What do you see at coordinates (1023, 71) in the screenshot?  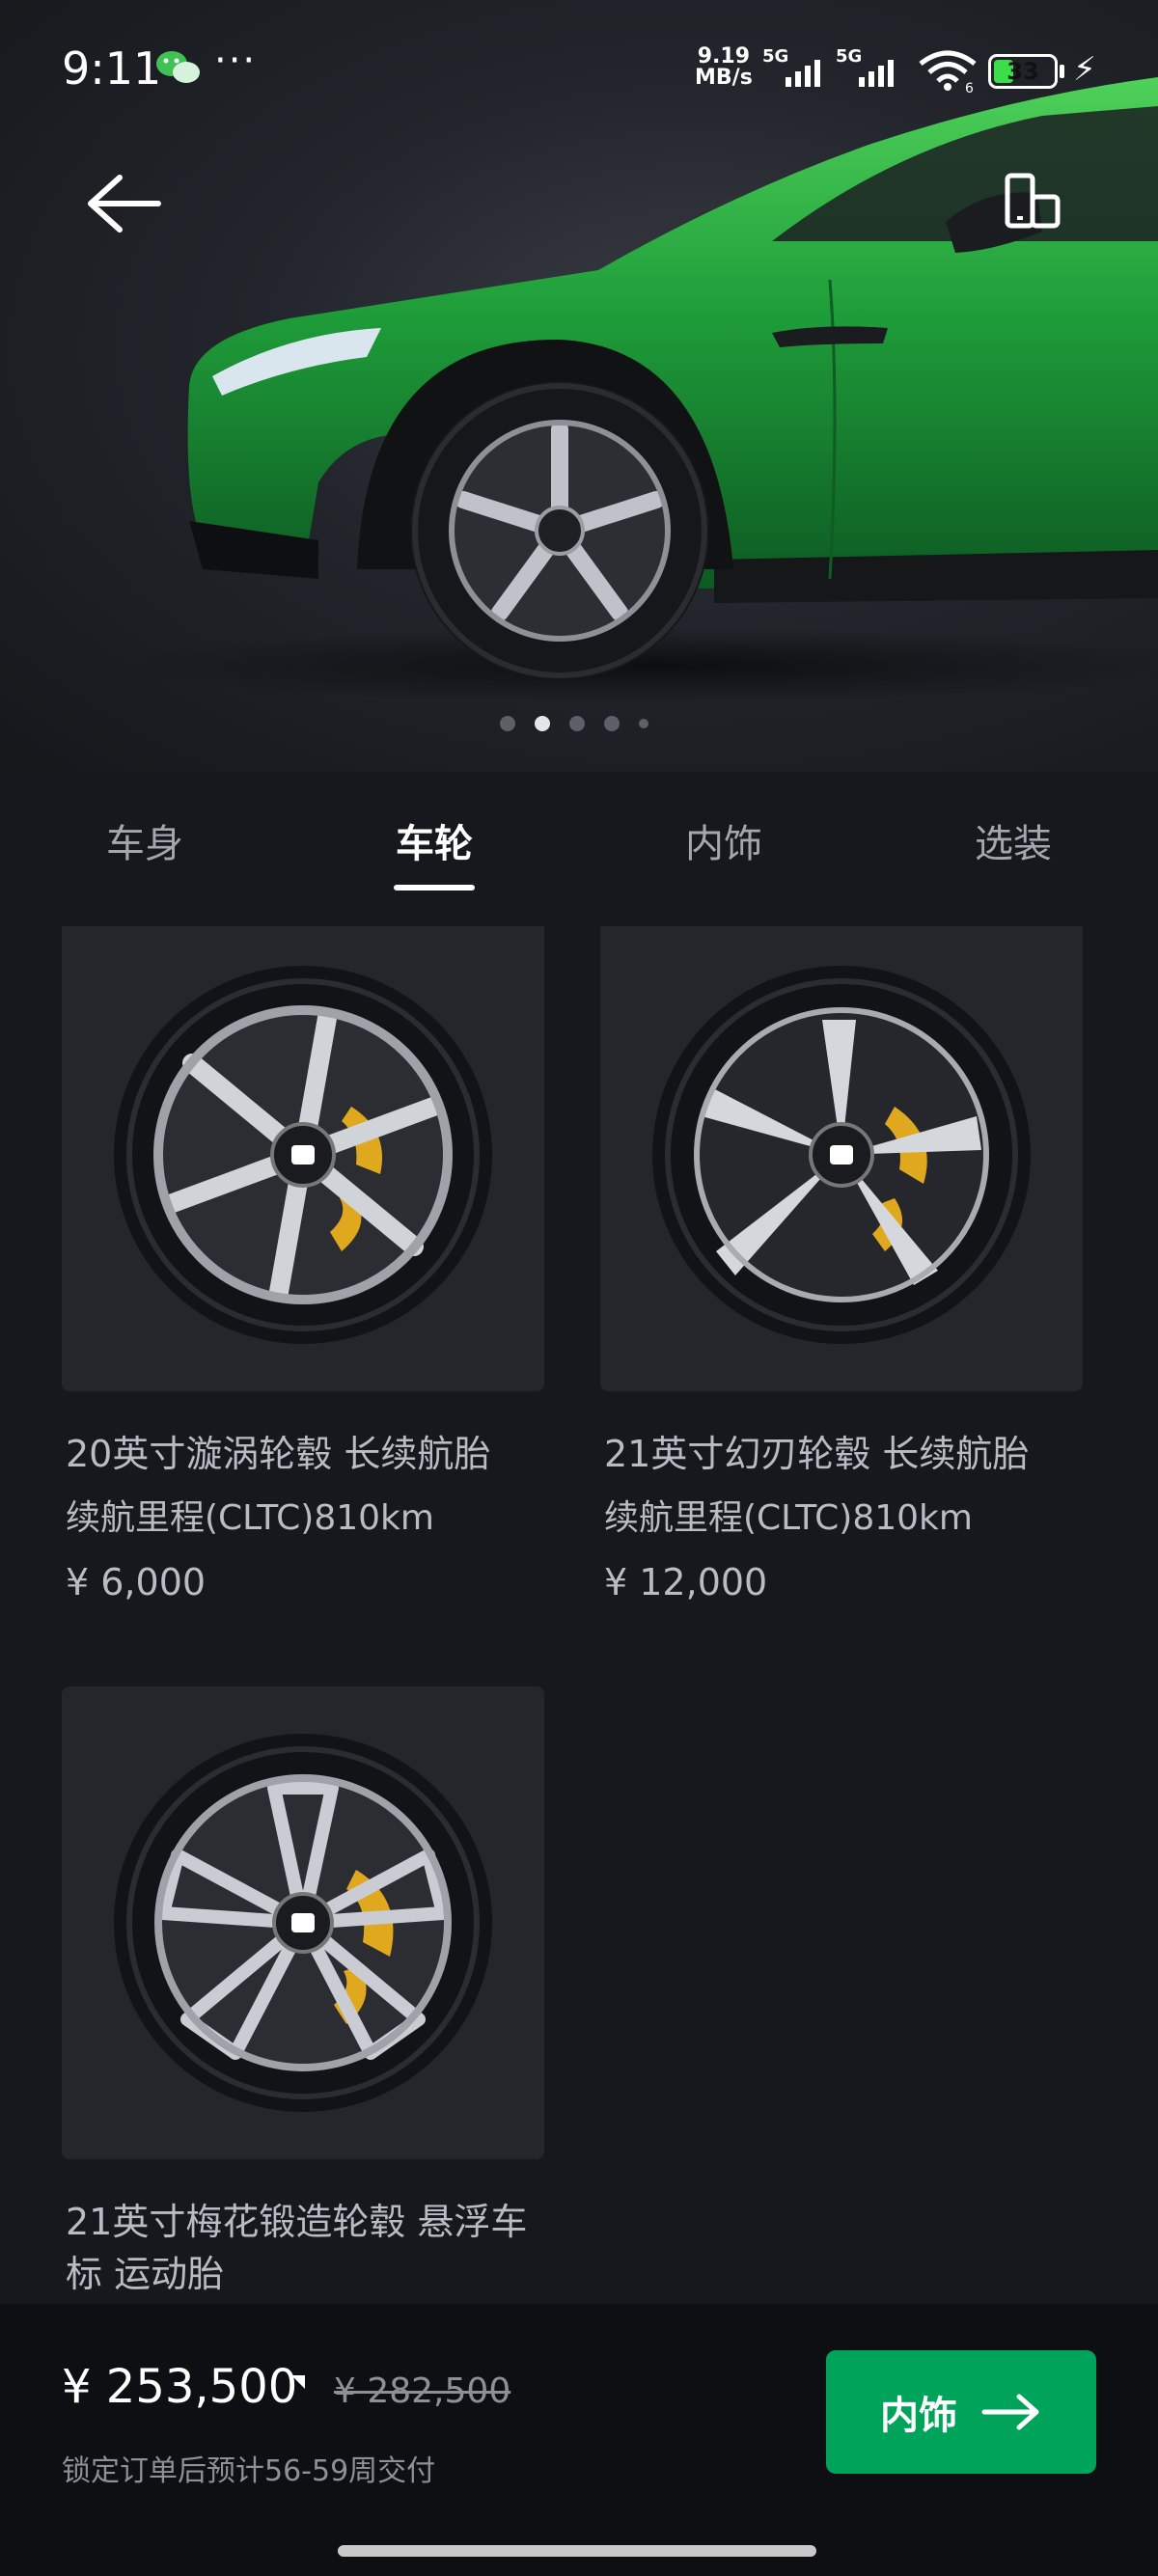 I see `battery-icon: 33` at bounding box center [1023, 71].